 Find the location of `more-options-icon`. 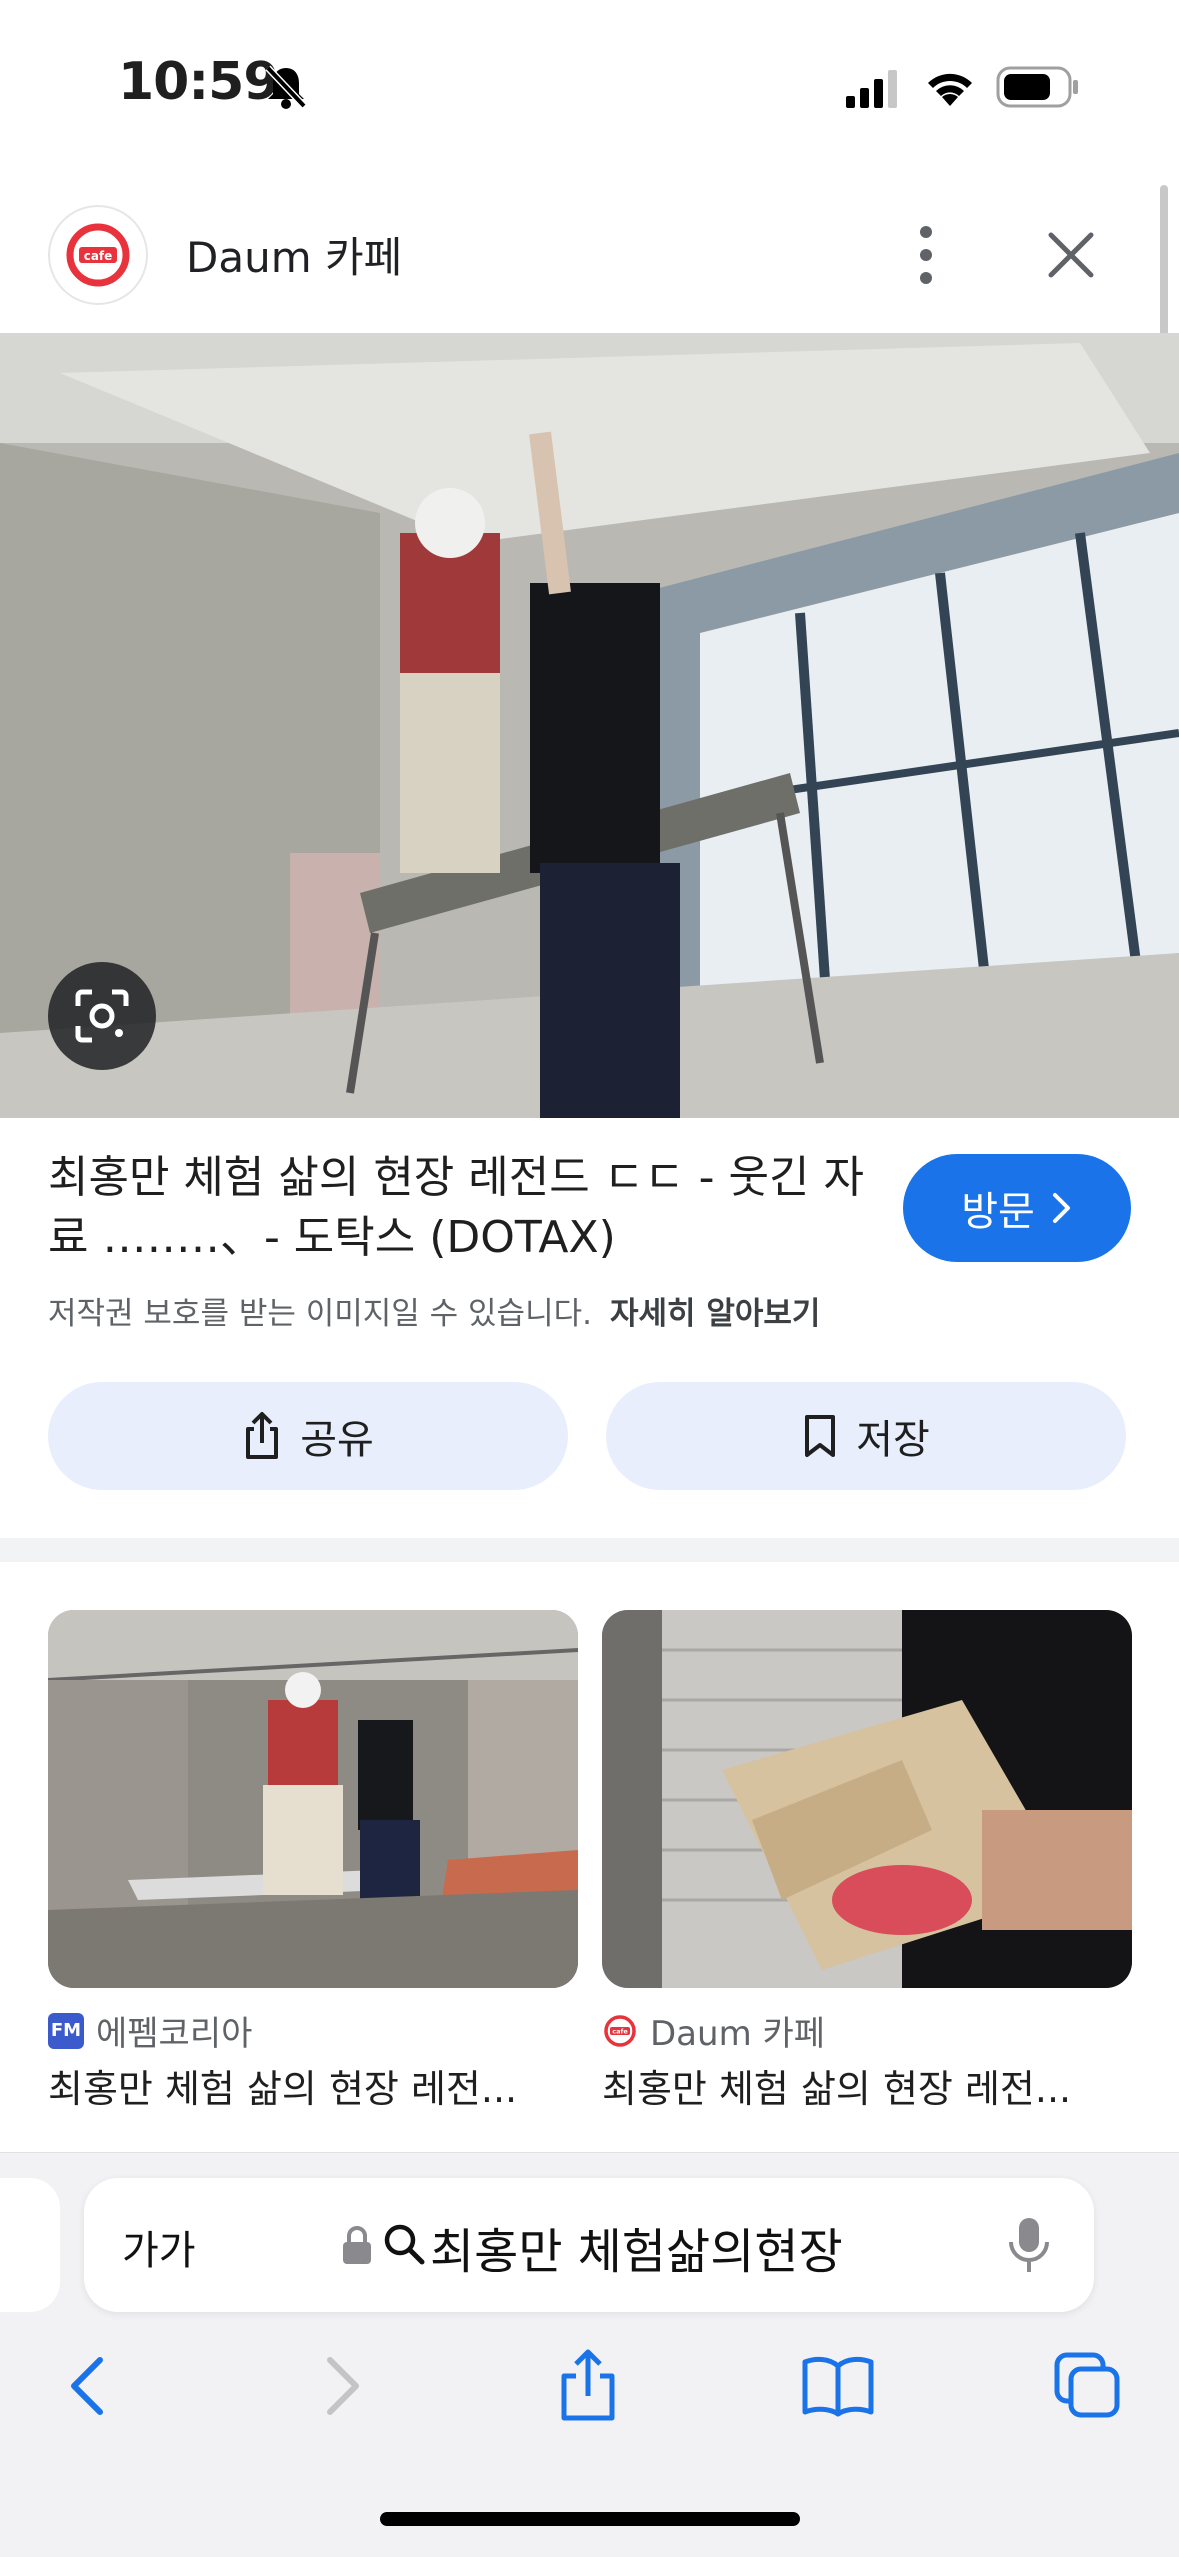

more-options-icon is located at coordinates (926, 255).